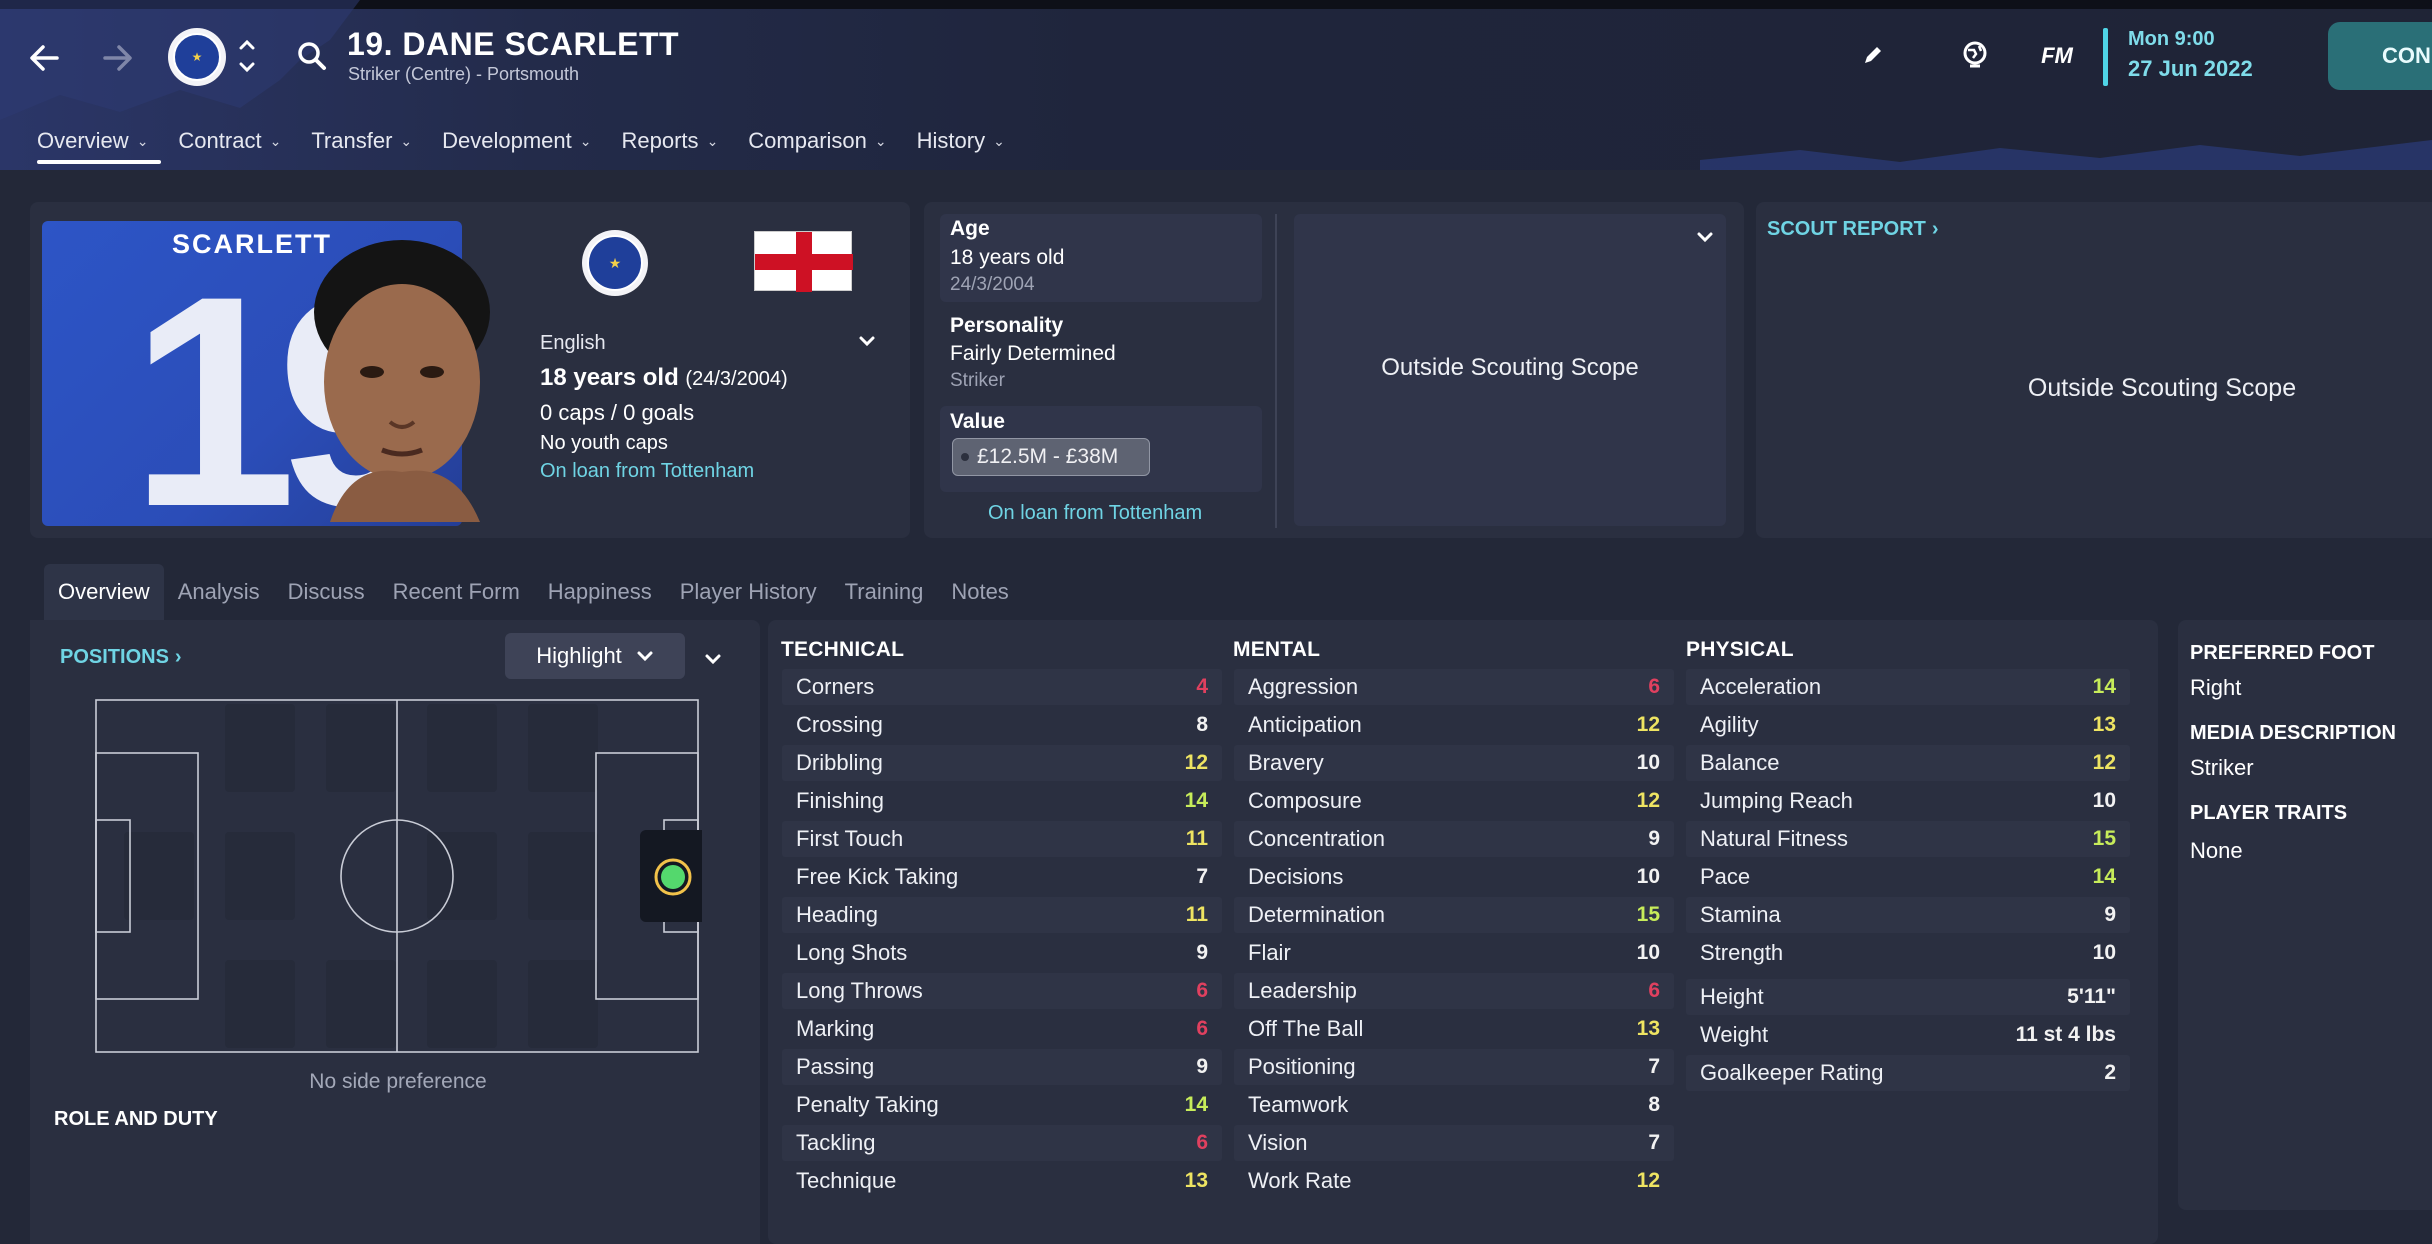 The width and height of the screenshot is (2432, 1244). Describe the element at coordinates (647, 471) in the screenshot. I see `loan-link: On loan from Tottenham` at that location.